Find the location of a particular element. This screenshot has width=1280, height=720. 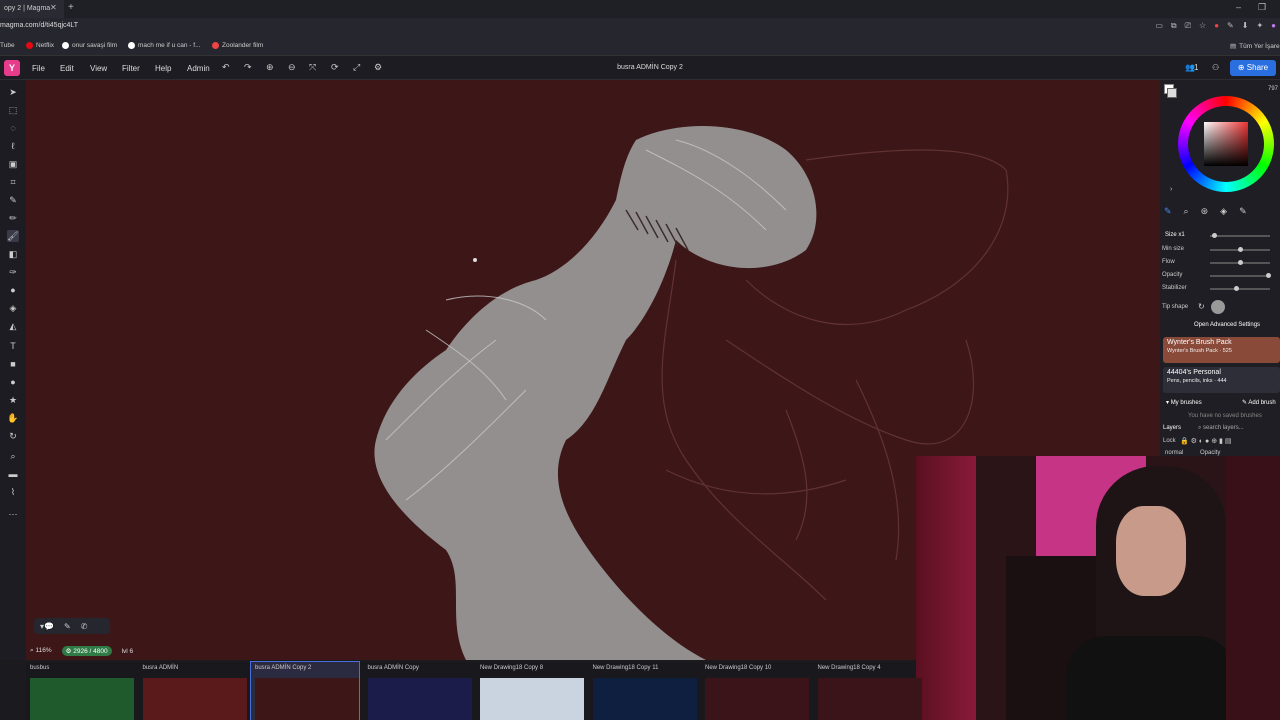

my-brushes-toggle: ▾ My brushes is located at coordinates (1184, 402).